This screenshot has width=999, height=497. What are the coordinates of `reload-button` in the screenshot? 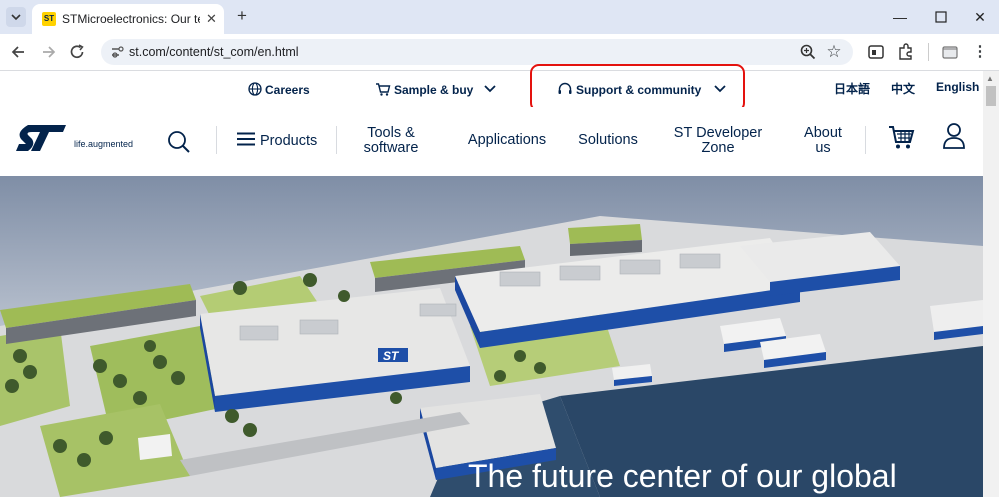 It's located at (78, 52).